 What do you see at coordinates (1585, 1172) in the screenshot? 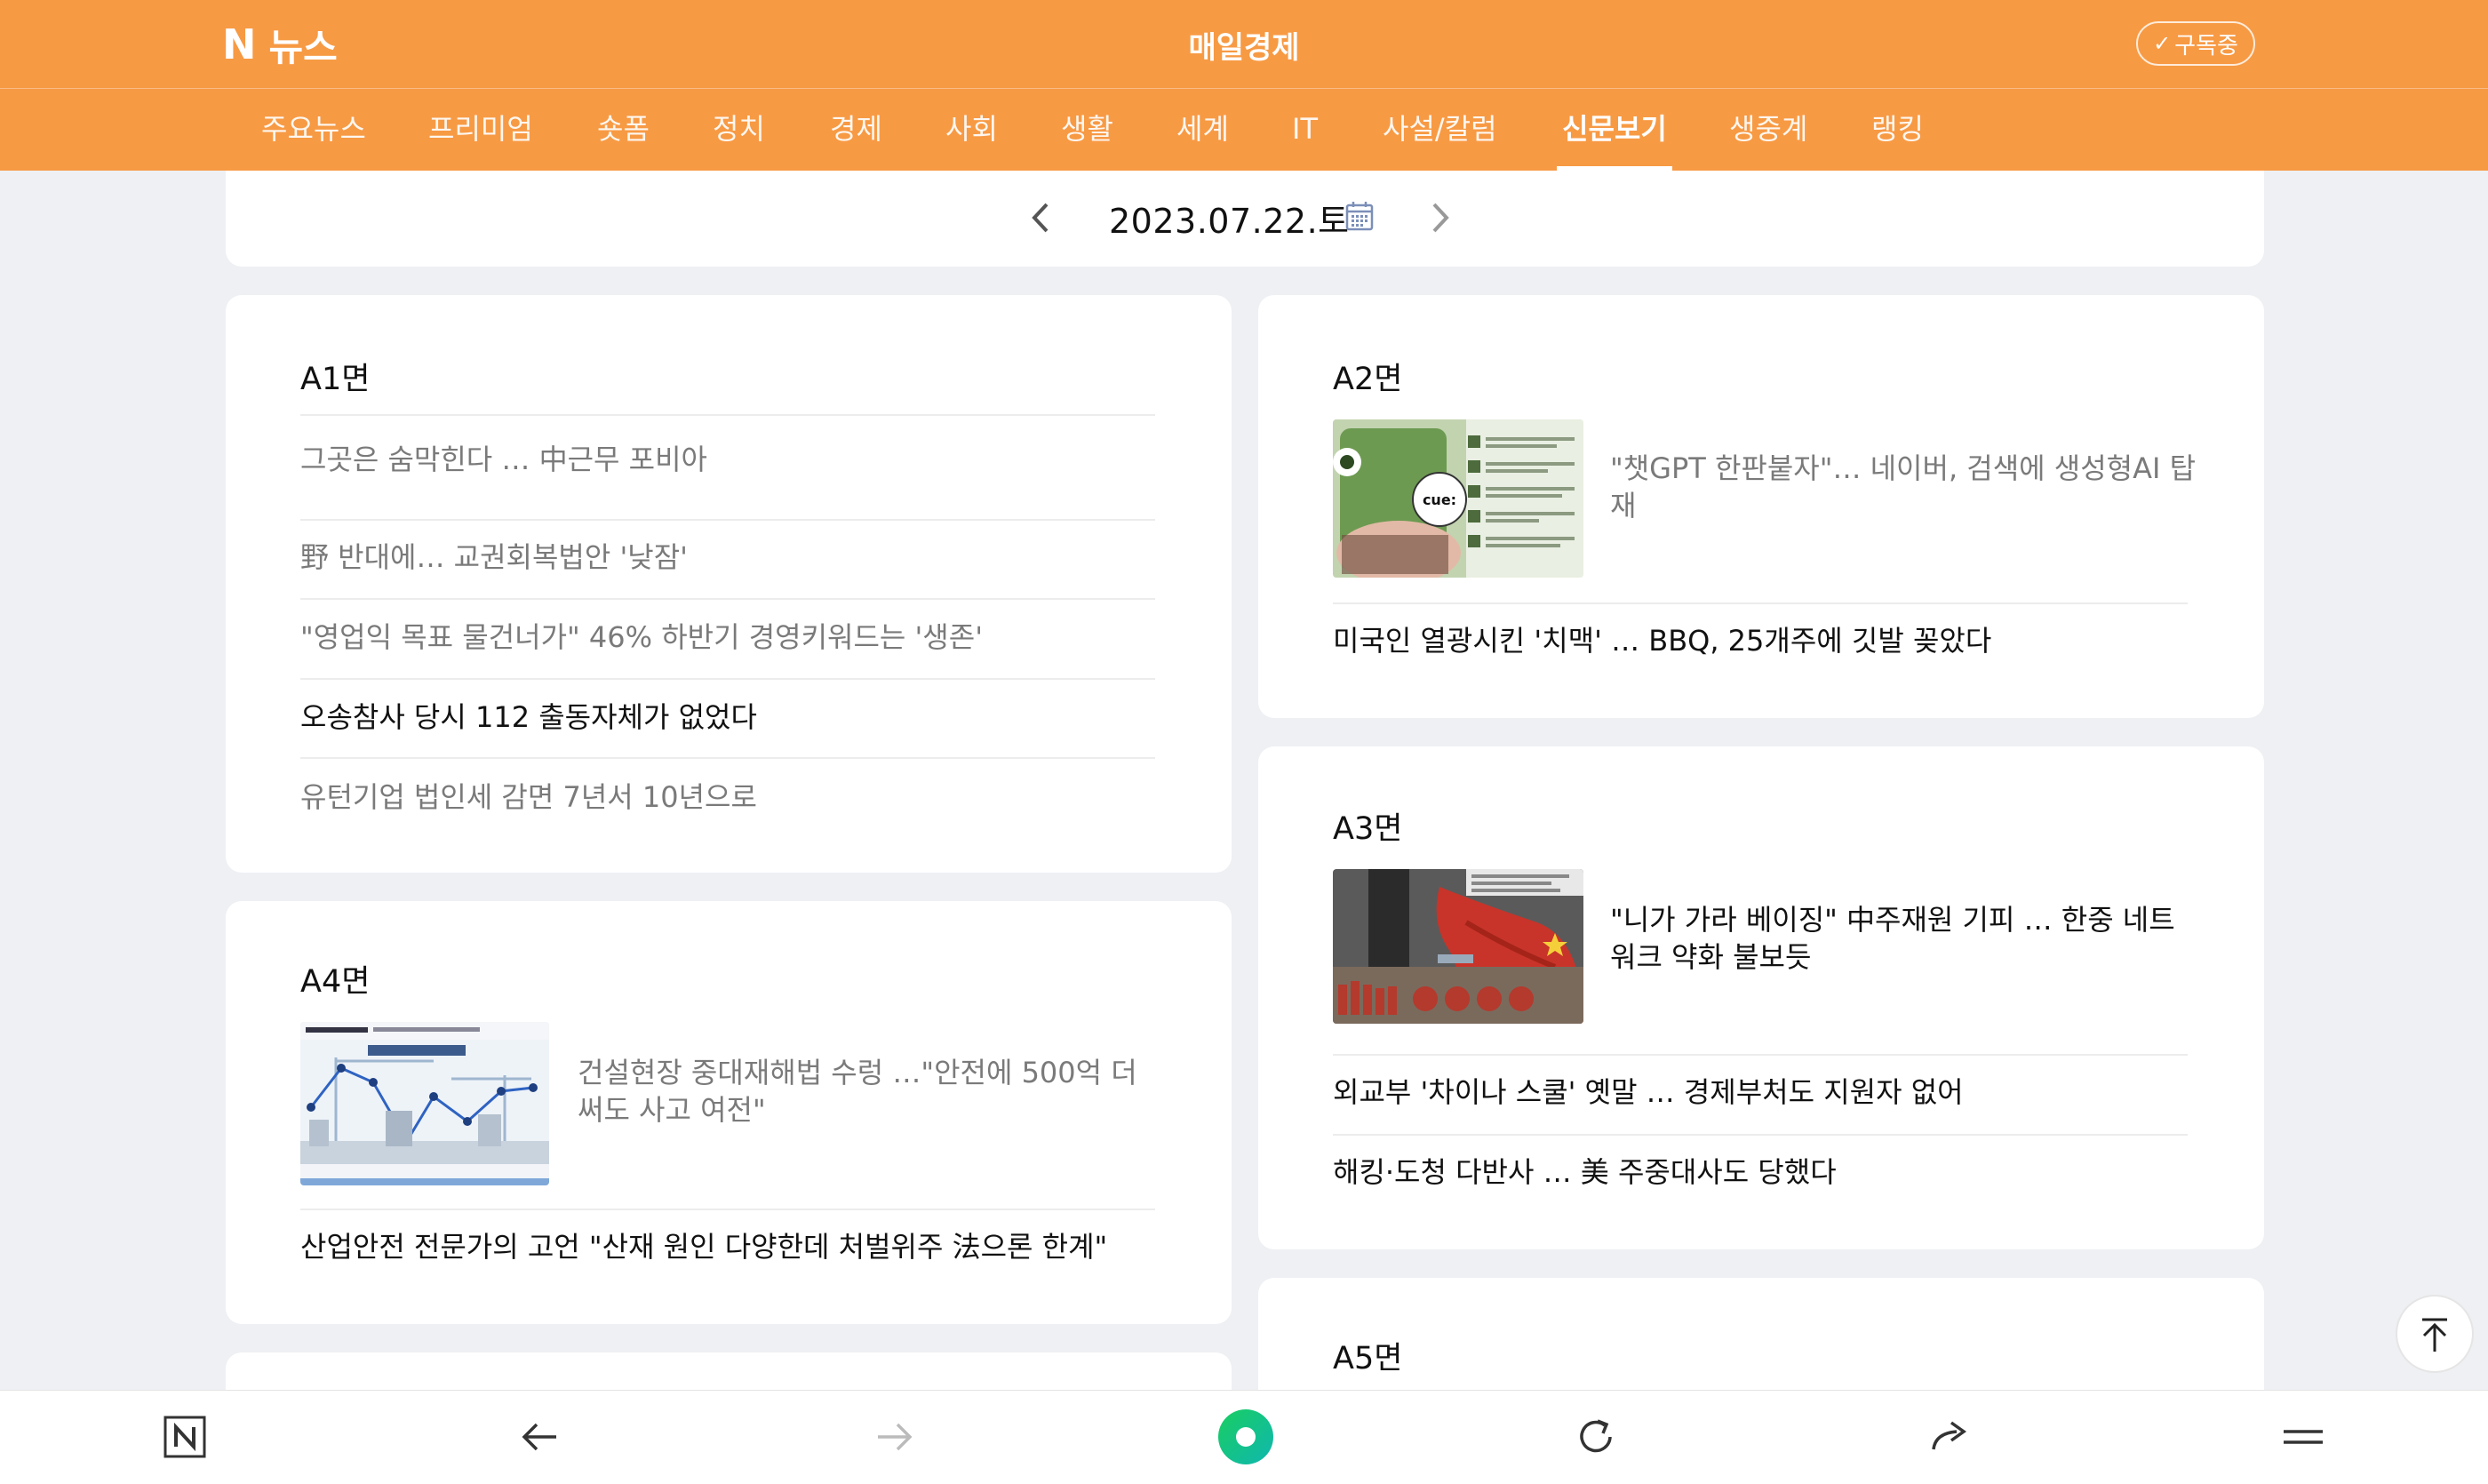
I see `headline-link: 해킹·도청 다반사 … 美 주중대사도 당했다` at bounding box center [1585, 1172].